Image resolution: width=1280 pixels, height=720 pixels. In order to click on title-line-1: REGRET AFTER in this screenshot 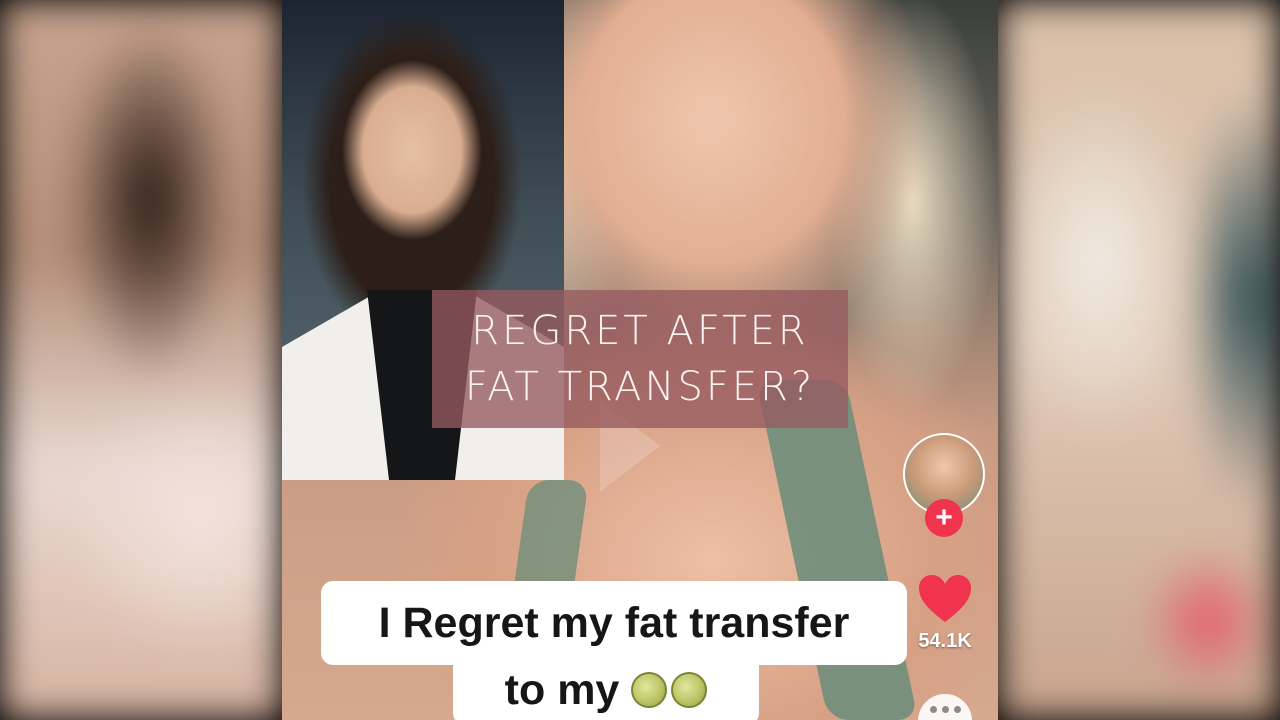, I will do `click(640, 331)`.